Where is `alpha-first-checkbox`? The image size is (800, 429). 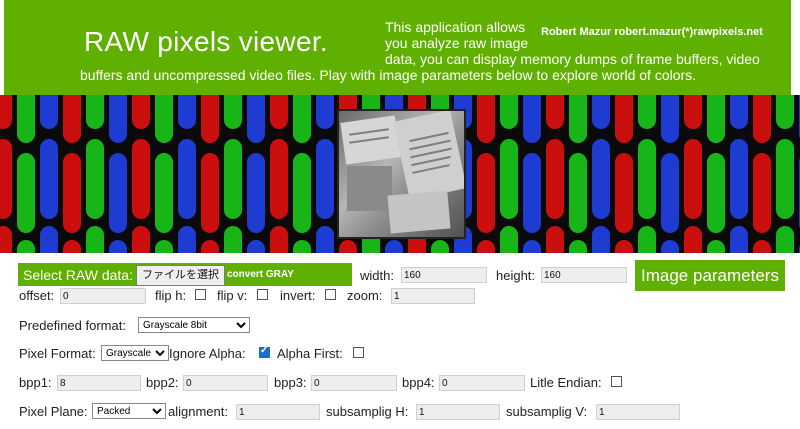
alpha-first-checkbox is located at coordinates (358, 352).